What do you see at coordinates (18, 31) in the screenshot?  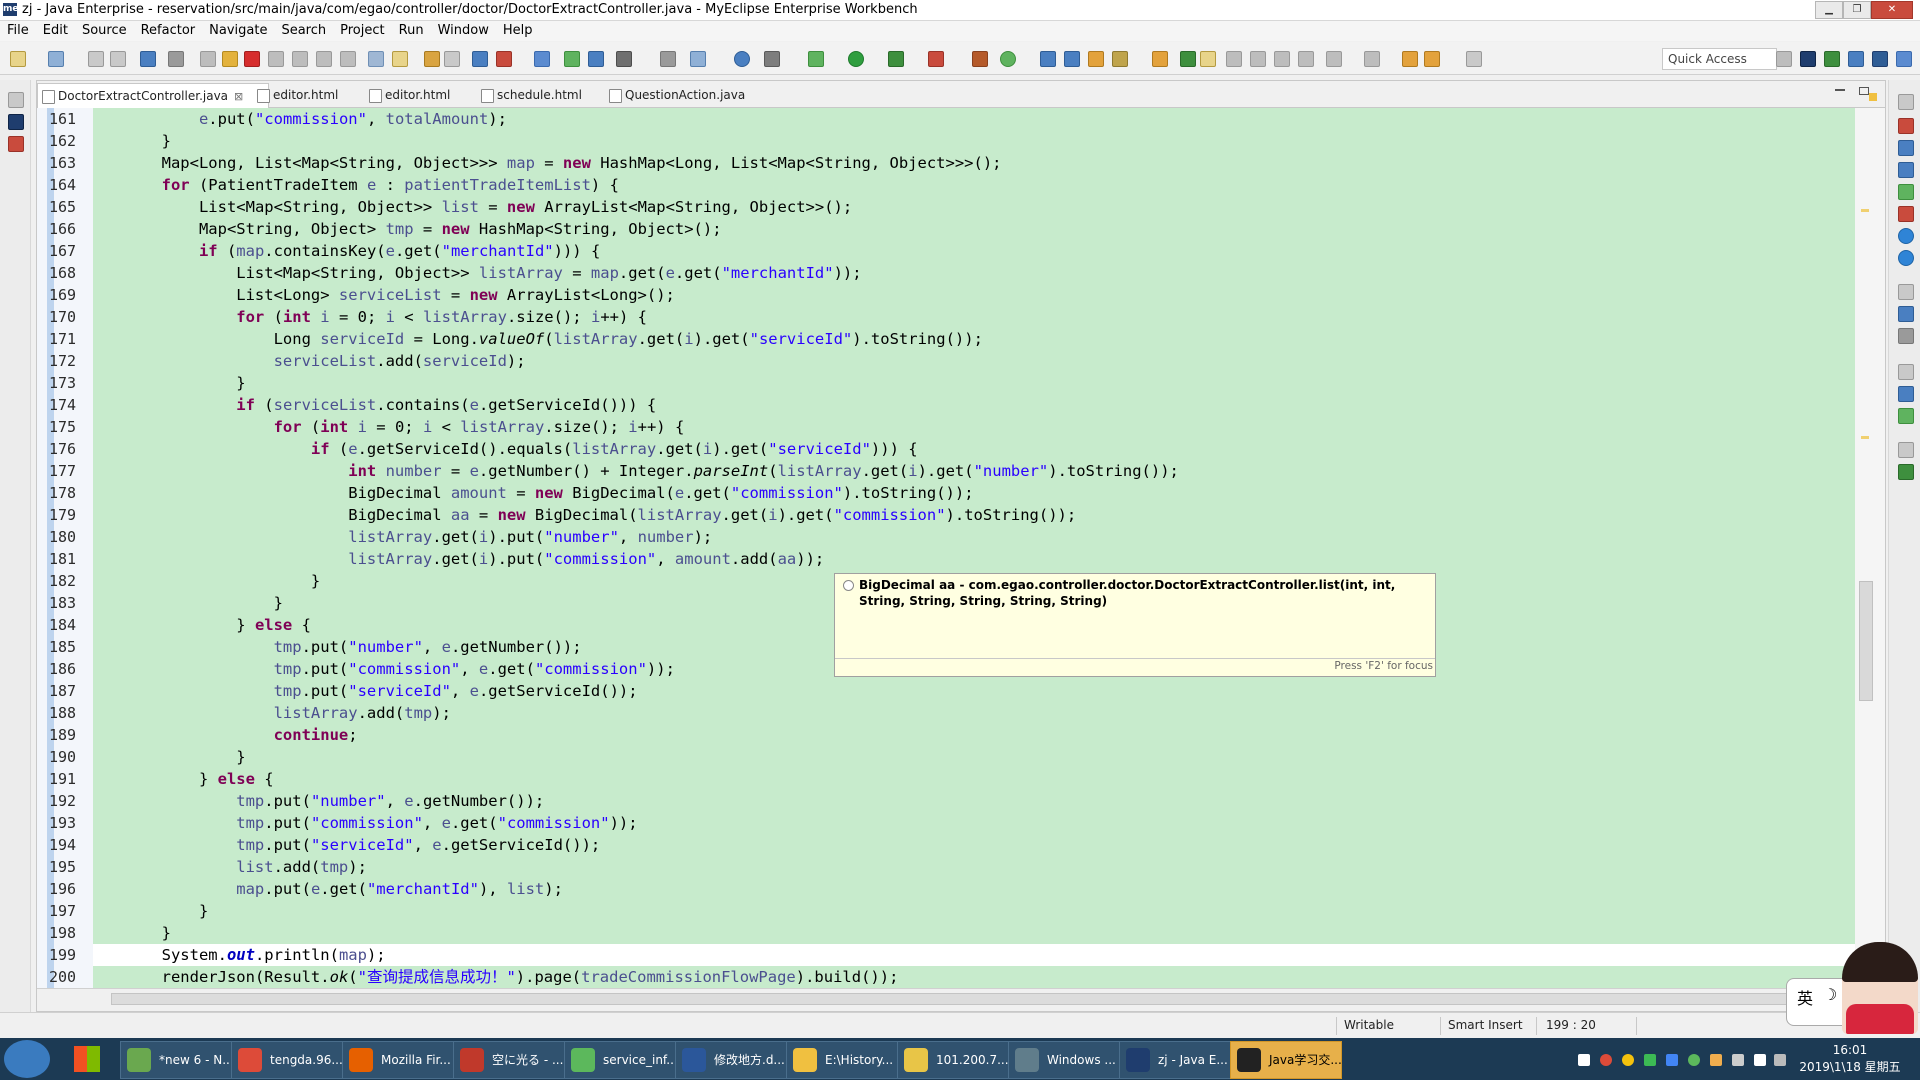 I see `menu-file: File` at bounding box center [18, 31].